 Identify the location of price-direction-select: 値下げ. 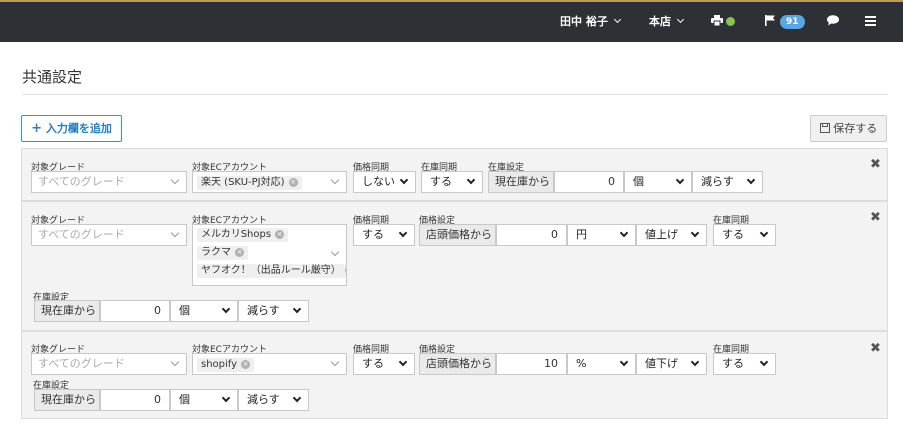
(671, 364).